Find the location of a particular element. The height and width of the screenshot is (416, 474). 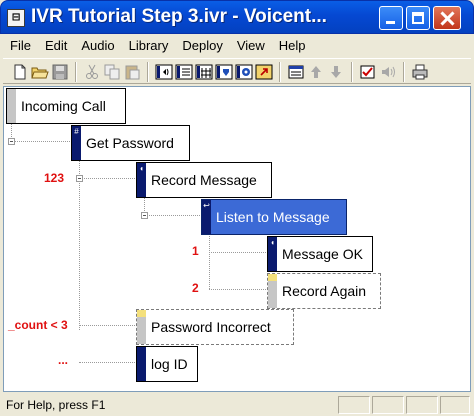

new-file-icon is located at coordinates (20, 72).